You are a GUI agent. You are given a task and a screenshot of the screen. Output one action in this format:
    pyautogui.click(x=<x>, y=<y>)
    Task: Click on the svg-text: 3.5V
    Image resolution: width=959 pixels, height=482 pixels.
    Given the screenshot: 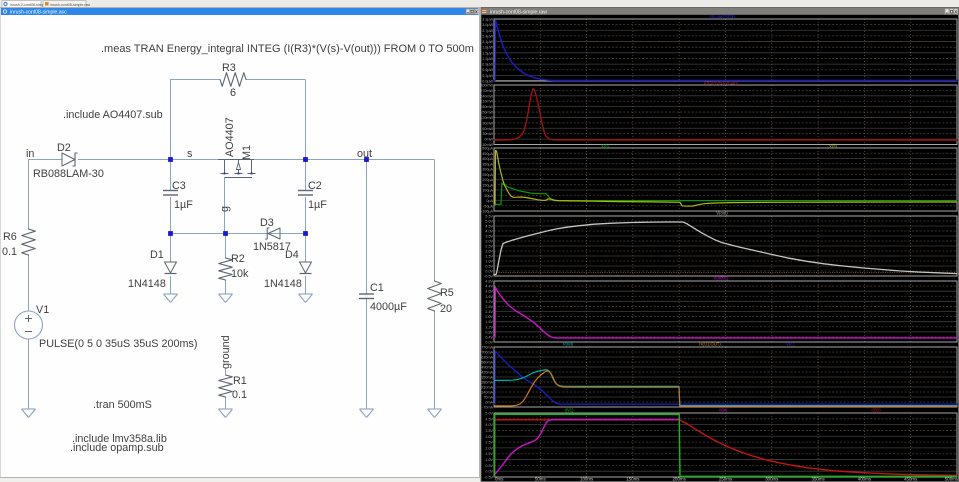 What is the action you would take?
    pyautogui.click(x=489, y=237)
    